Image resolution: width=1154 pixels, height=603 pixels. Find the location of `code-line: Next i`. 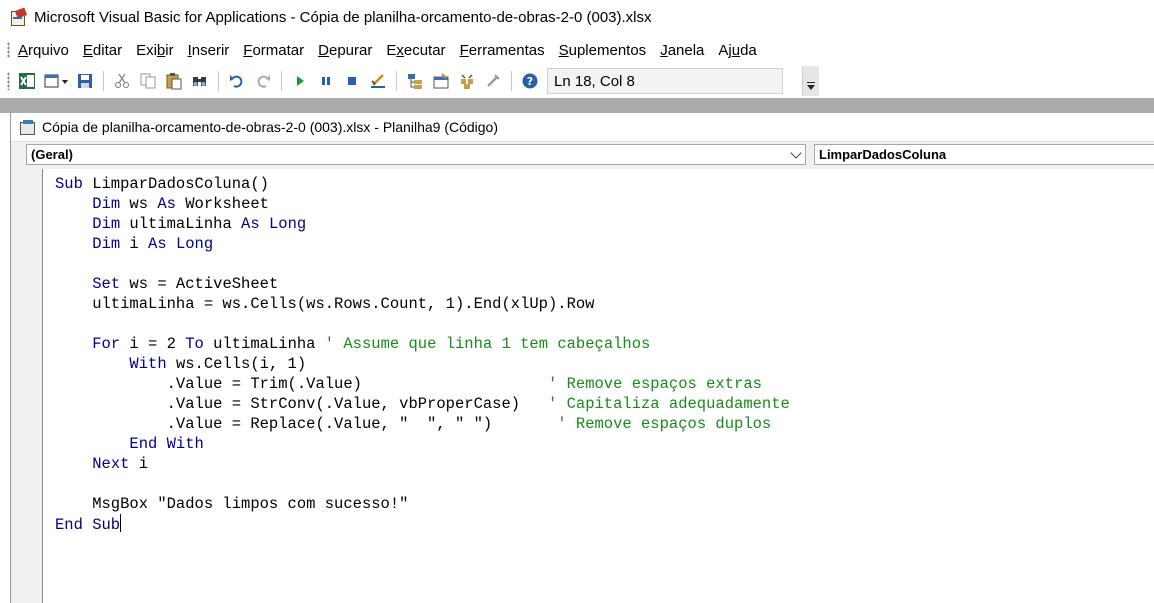

code-line: Next i is located at coordinates (422, 464).